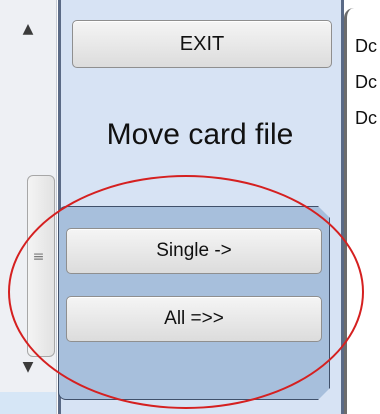 The height and width of the screenshot is (414, 380). I want to click on grip-icon: ≡, so click(39, 257).